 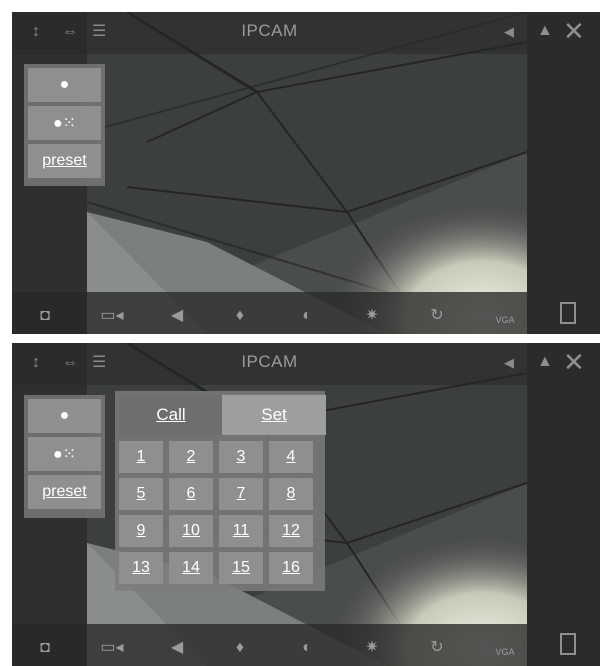 I want to click on preset-number-button: 11, so click(x=241, y=531).